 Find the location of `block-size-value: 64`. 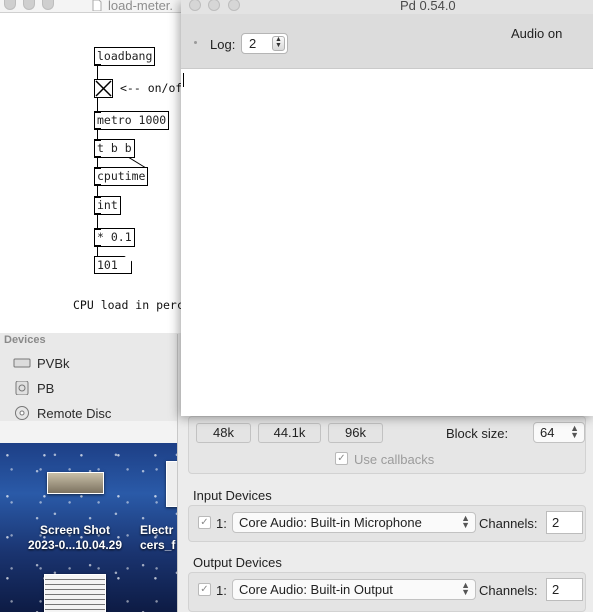

block-size-value: 64 is located at coordinates (547, 432).